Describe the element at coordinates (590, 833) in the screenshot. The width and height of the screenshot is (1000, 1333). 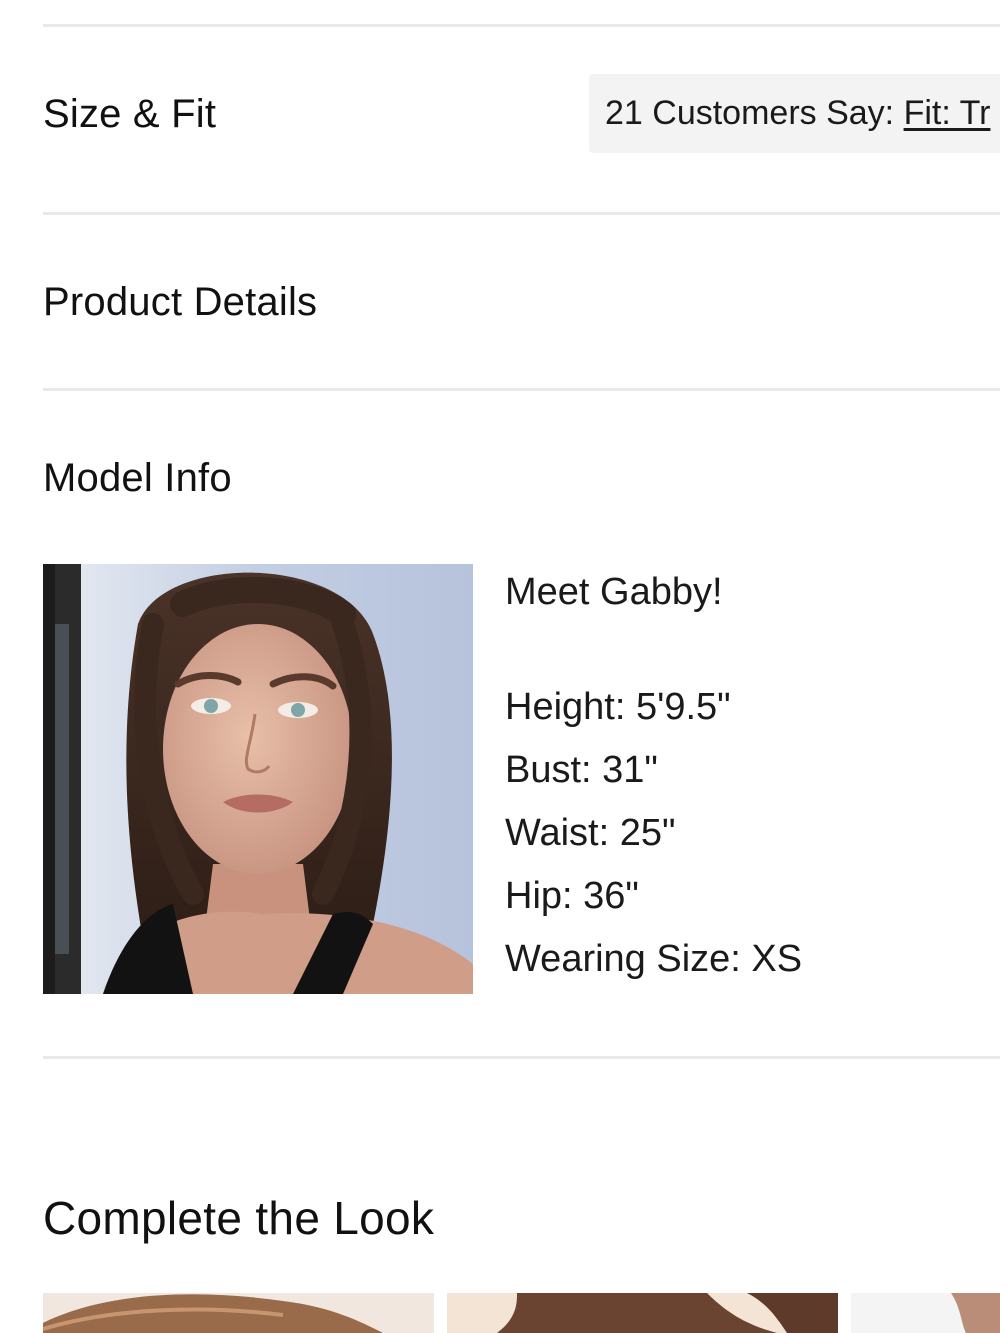
I see `model-waist: Waist: 25"` at that location.